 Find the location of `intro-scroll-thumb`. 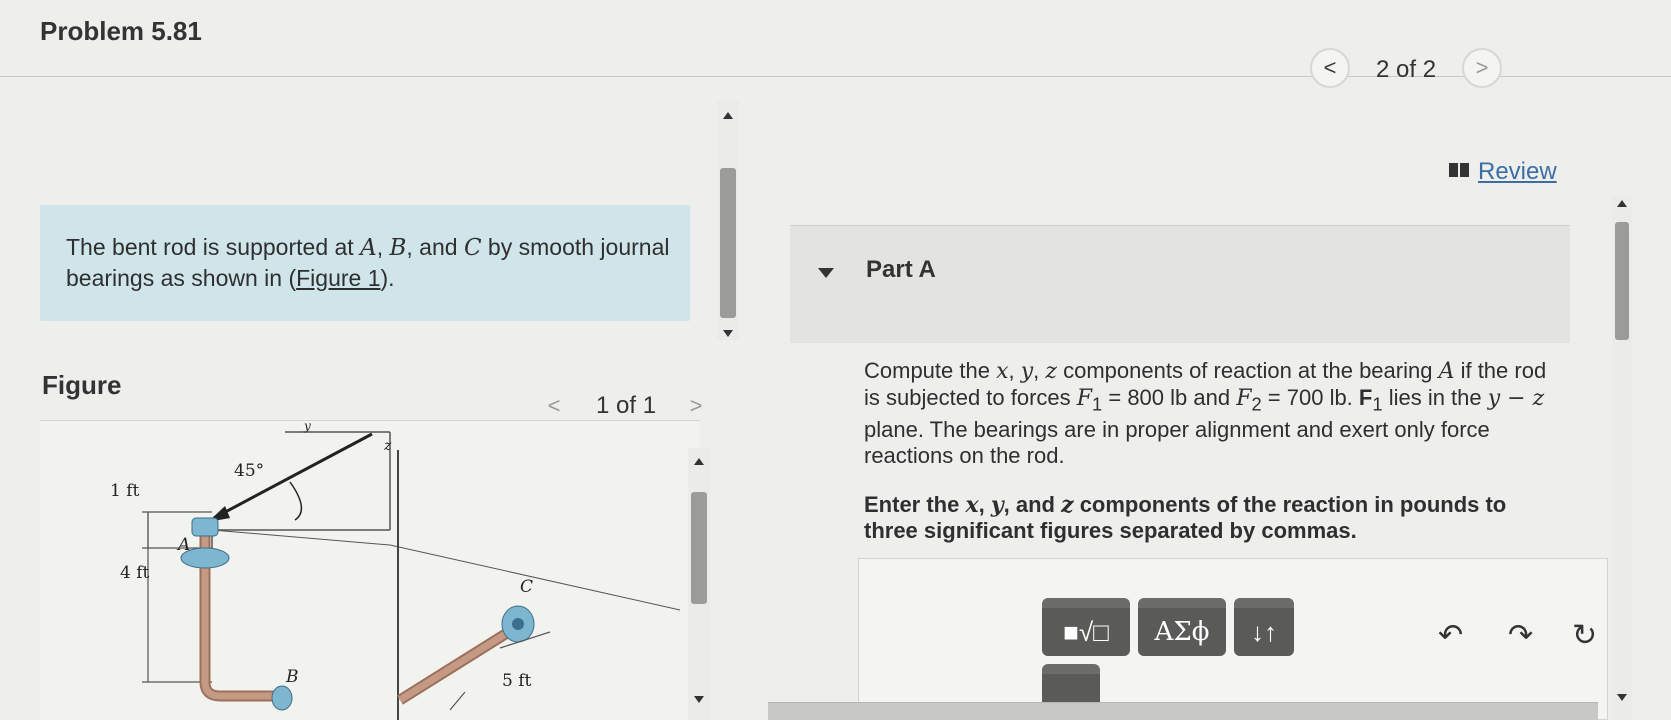

intro-scroll-thumb is located at coordinates (728, 243).